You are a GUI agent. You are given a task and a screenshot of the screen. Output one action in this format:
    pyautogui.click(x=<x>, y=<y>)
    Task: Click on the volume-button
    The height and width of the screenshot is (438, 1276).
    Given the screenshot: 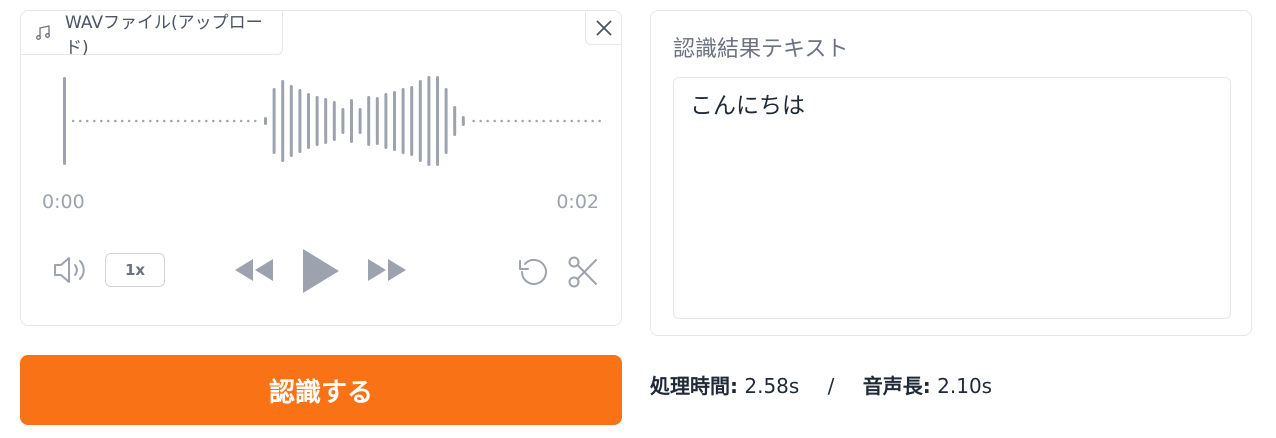 What is the action you would take?
    pyautogui.click(x=71, y=270)
    